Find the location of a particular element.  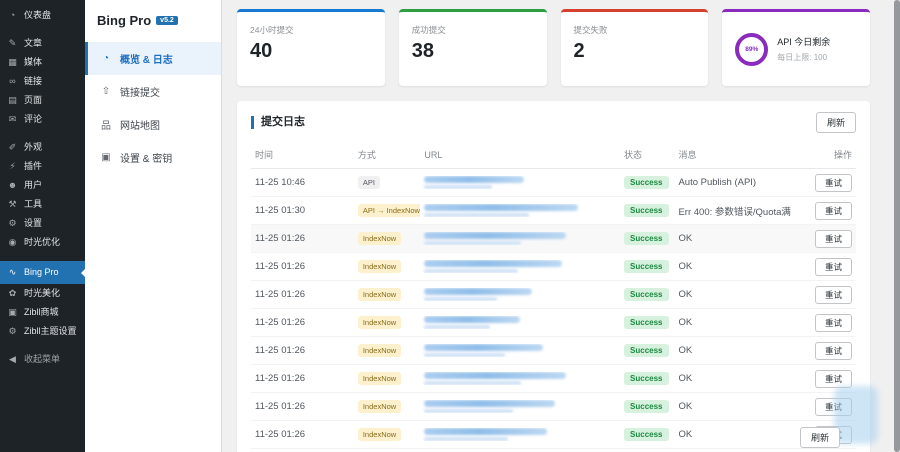

log-time: 11-25 01:26 is located at coordinates (280, 238).